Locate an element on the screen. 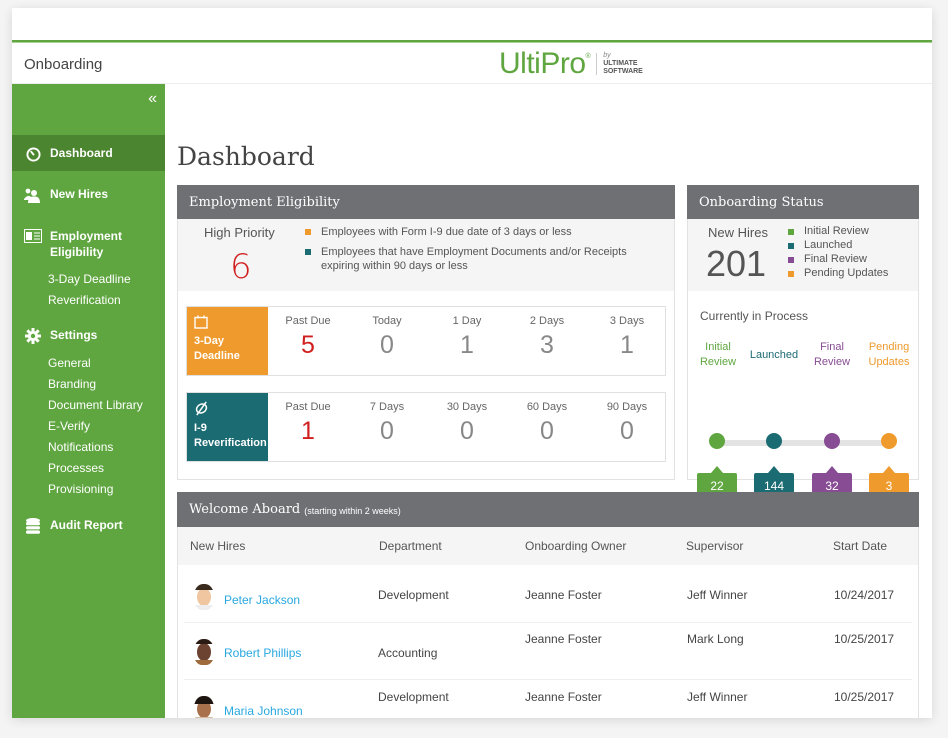 Image resolution: width=948 pixels, height=738 pixels. stage-label-pending-updates: Pending Updates is located at coordinates (889, 354).